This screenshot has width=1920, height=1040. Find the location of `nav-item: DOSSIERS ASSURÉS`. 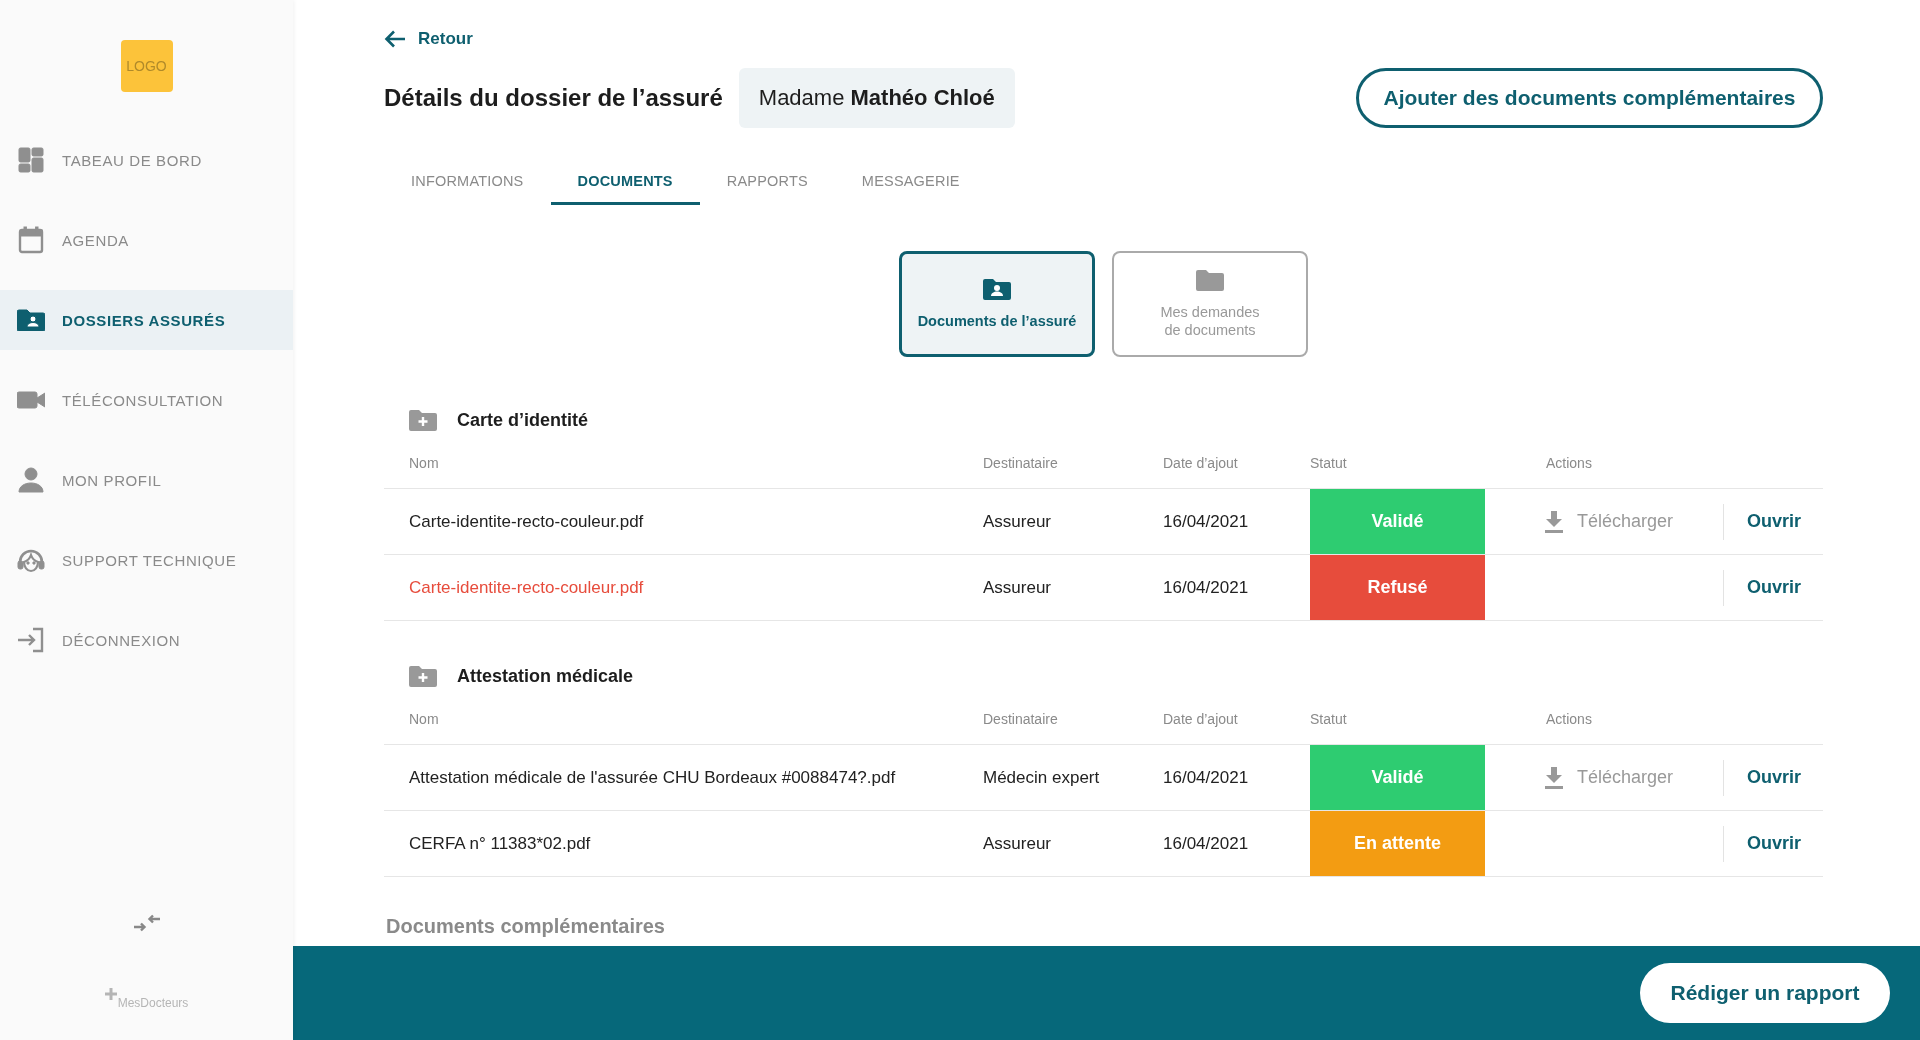

nav-item: DOSSIERS ASSURÉS is located at coordinates (146, 320).